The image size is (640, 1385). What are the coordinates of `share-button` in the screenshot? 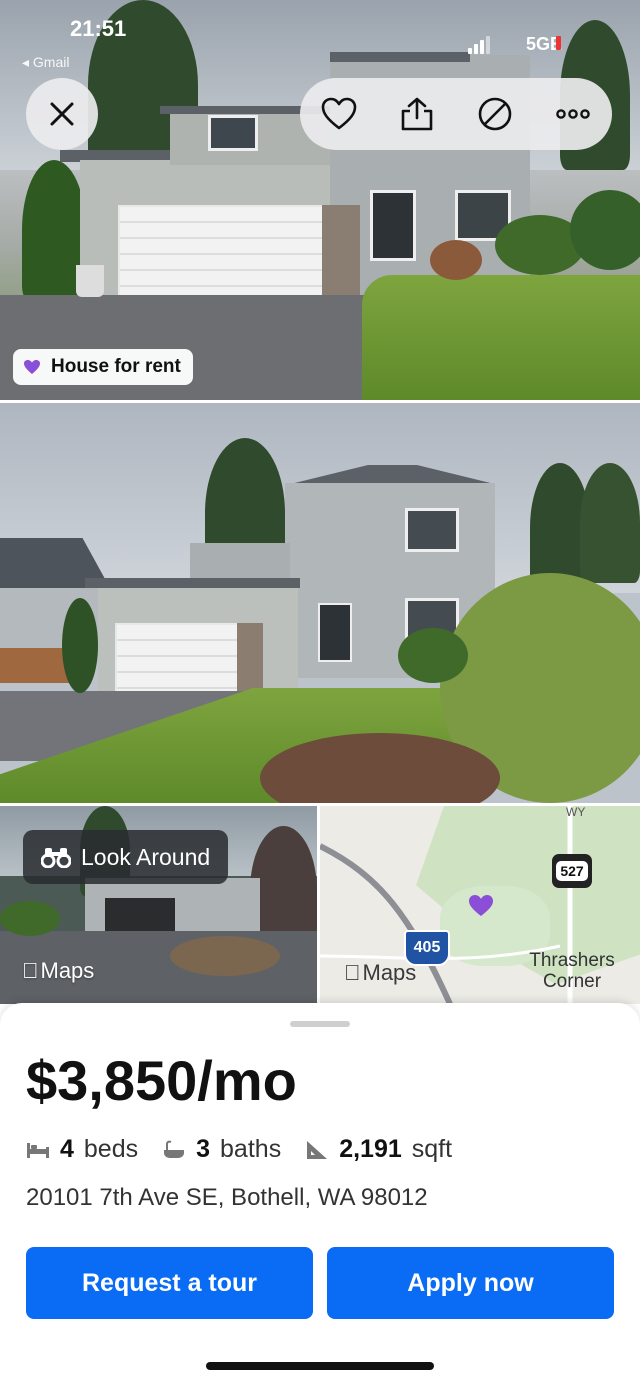 It's located at (417, 114).